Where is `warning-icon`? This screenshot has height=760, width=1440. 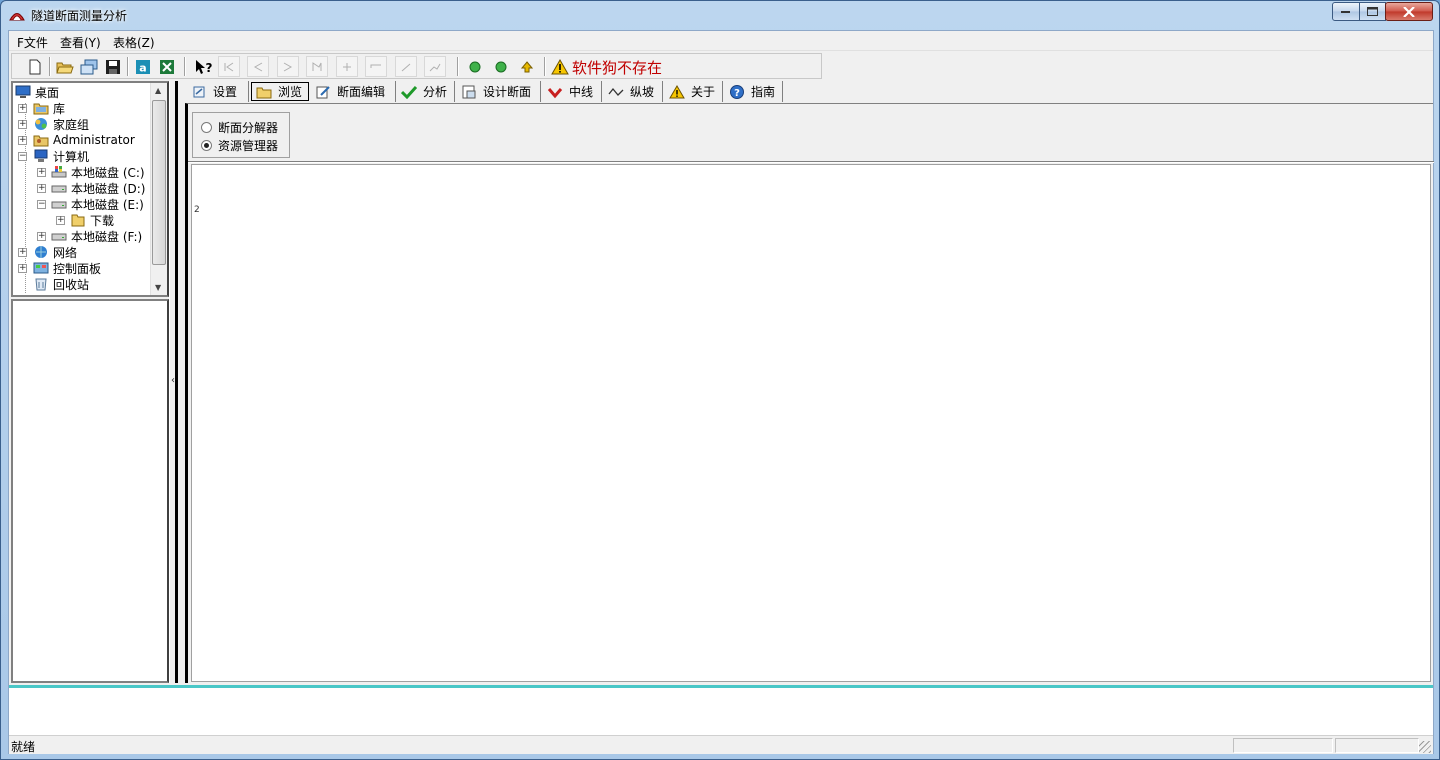 warning-icon is located at coordinates (677, 91).